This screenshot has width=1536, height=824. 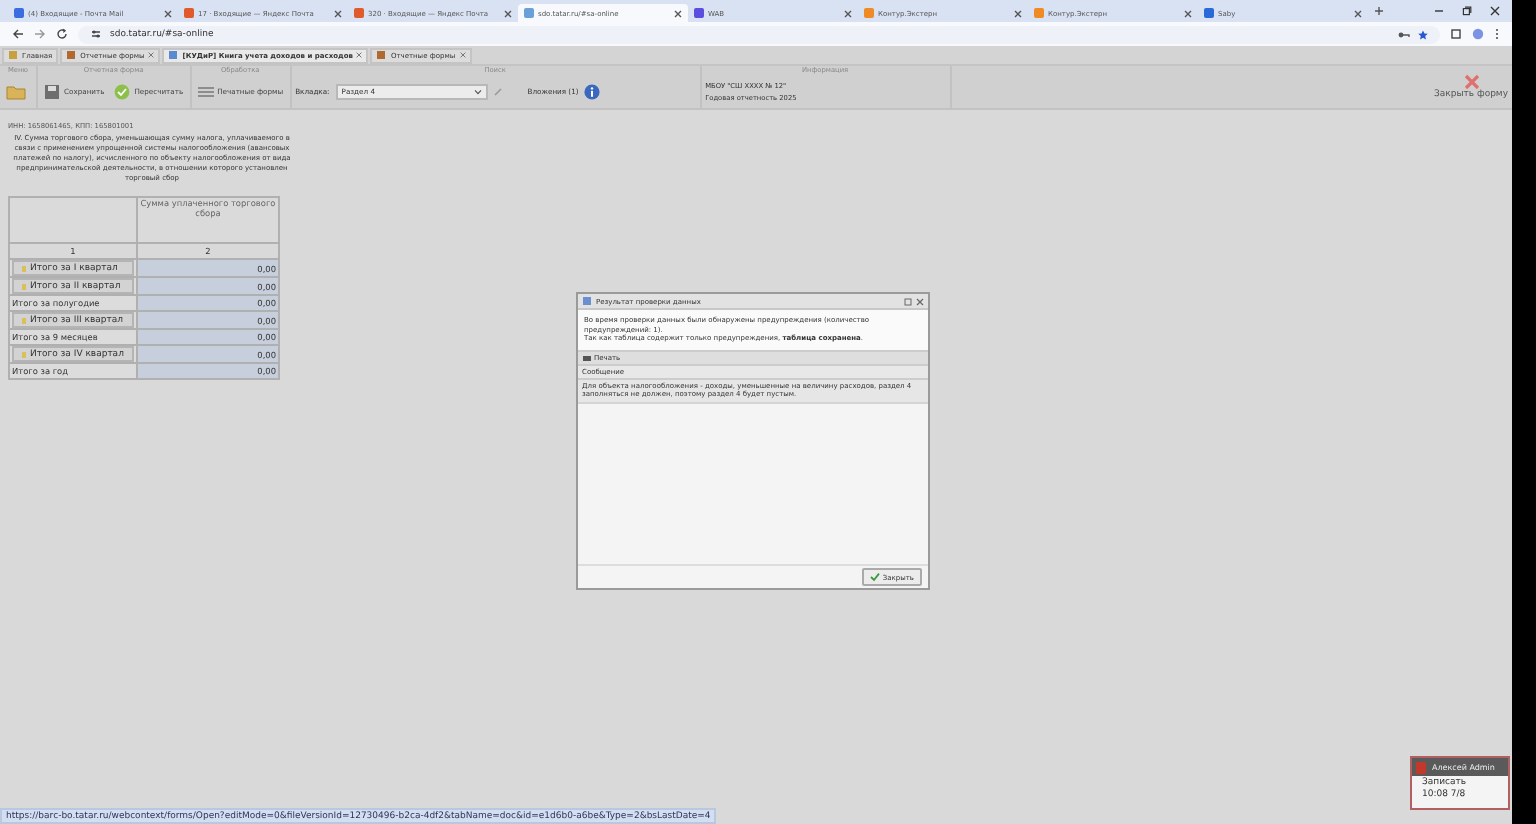 What do you see at coordinates (18, 34) in the screenshot?
I see `back-icon` at bounding box center [18, 34].